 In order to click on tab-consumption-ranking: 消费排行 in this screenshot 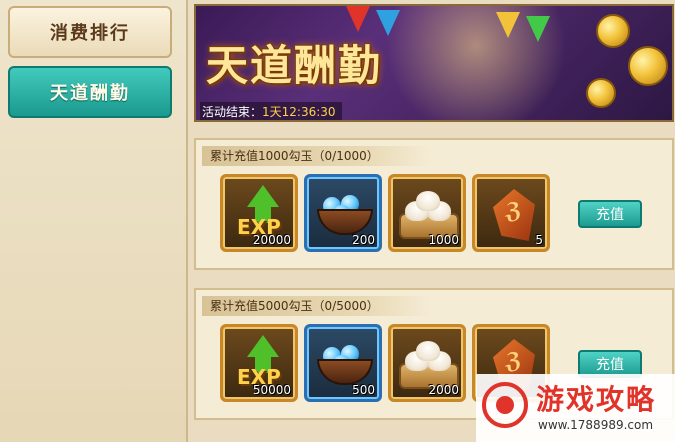, I will do `click(90, 32)`.